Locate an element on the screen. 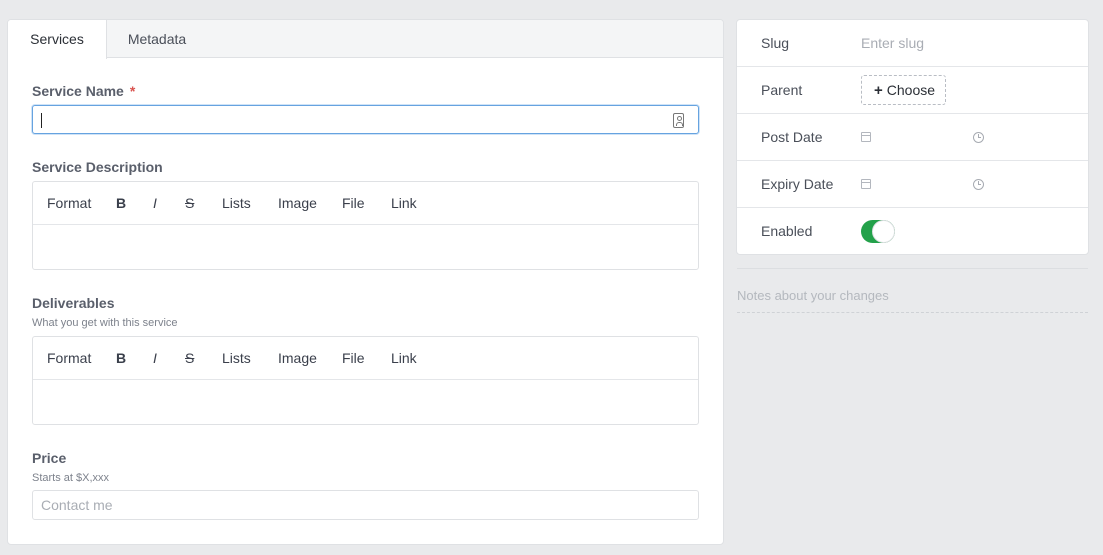 The height and width of the screenshot is (555, 1103). price-hint: Starts at $X,xxx is located at coordinates (71, 478).